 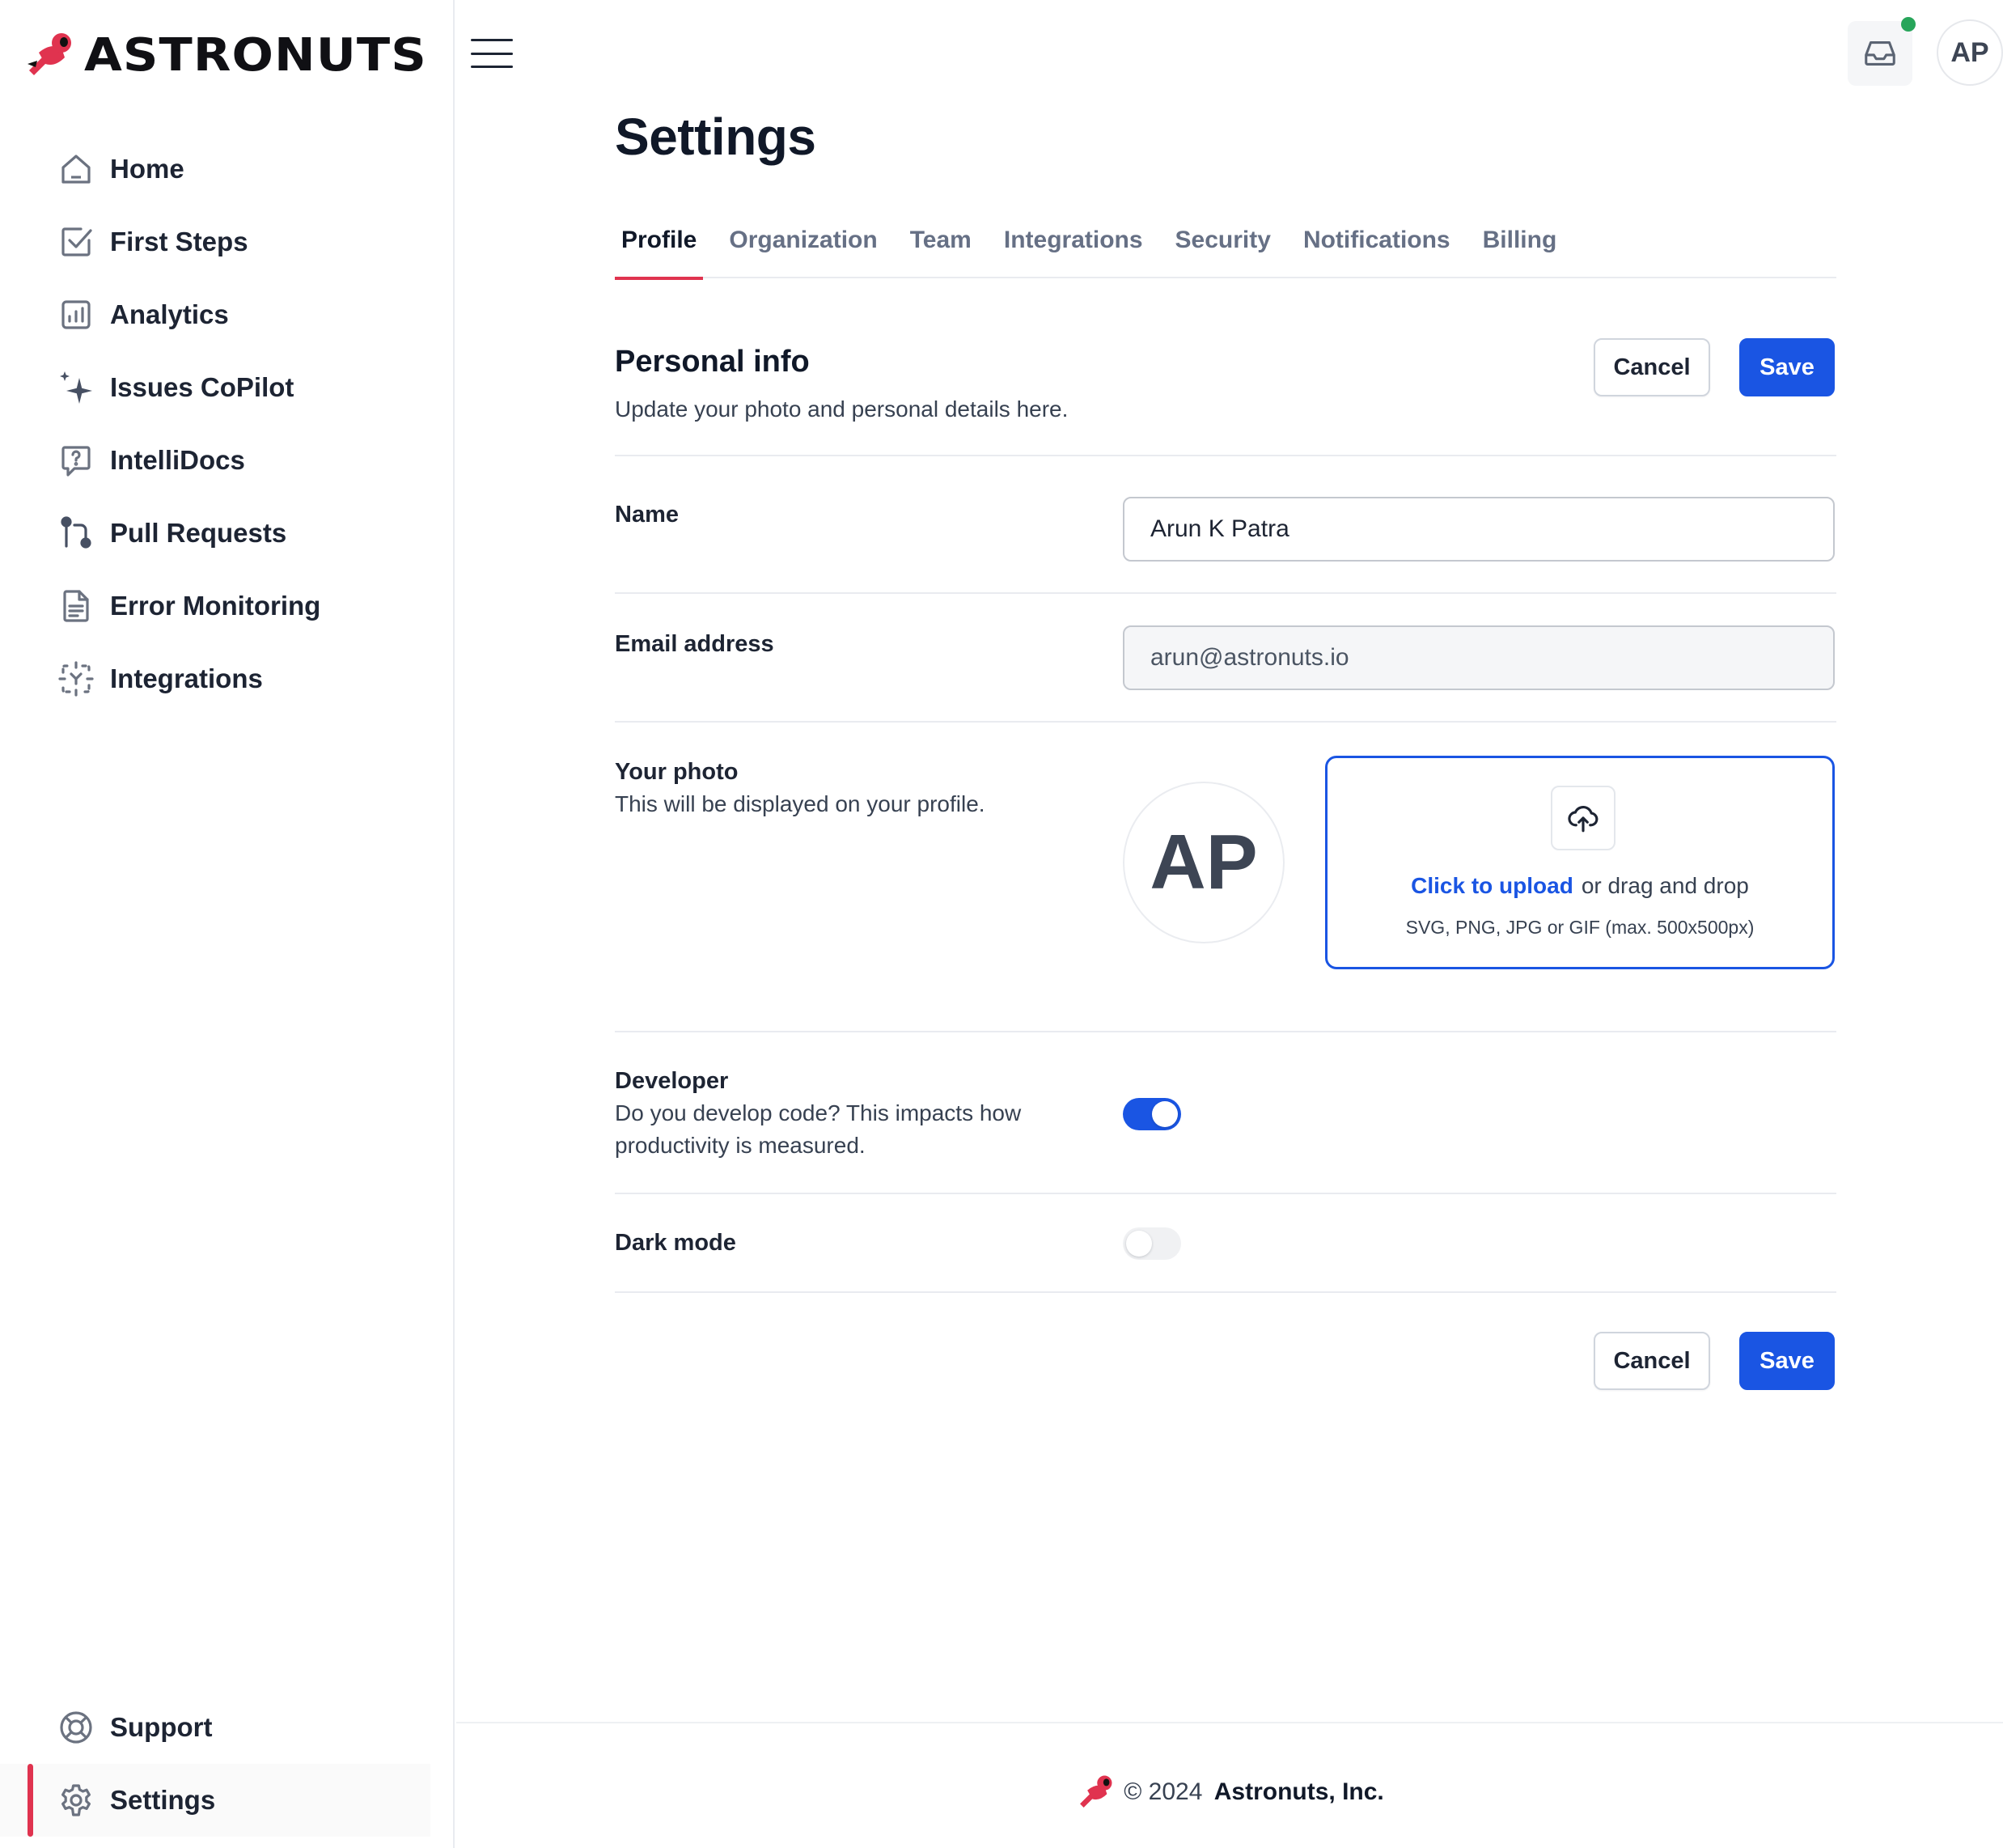 I want to click on tab-integrations: Integrations, so click(x=1073, y=248).